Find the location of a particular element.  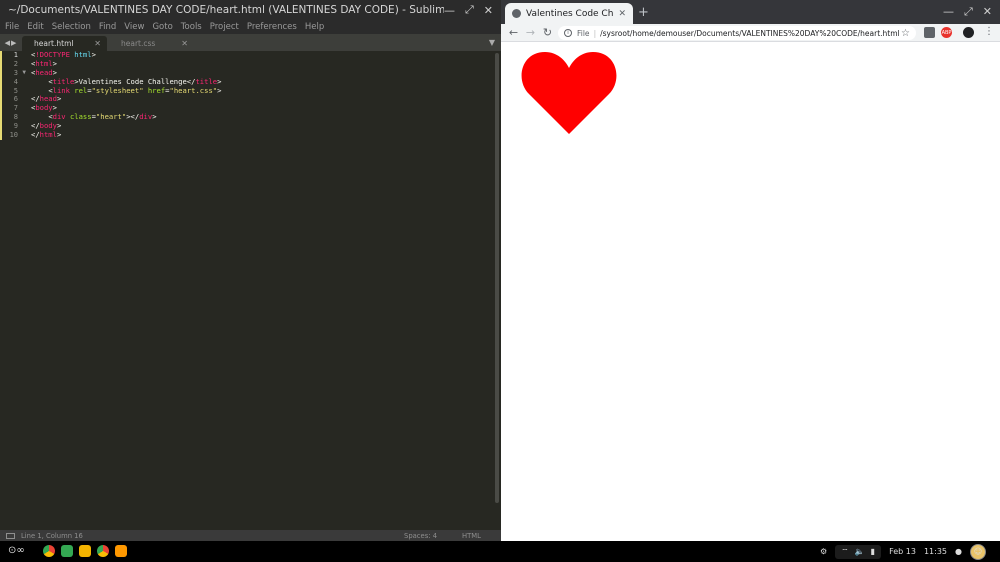

adblock-icon: ABP is located at coordinates (946, 32).